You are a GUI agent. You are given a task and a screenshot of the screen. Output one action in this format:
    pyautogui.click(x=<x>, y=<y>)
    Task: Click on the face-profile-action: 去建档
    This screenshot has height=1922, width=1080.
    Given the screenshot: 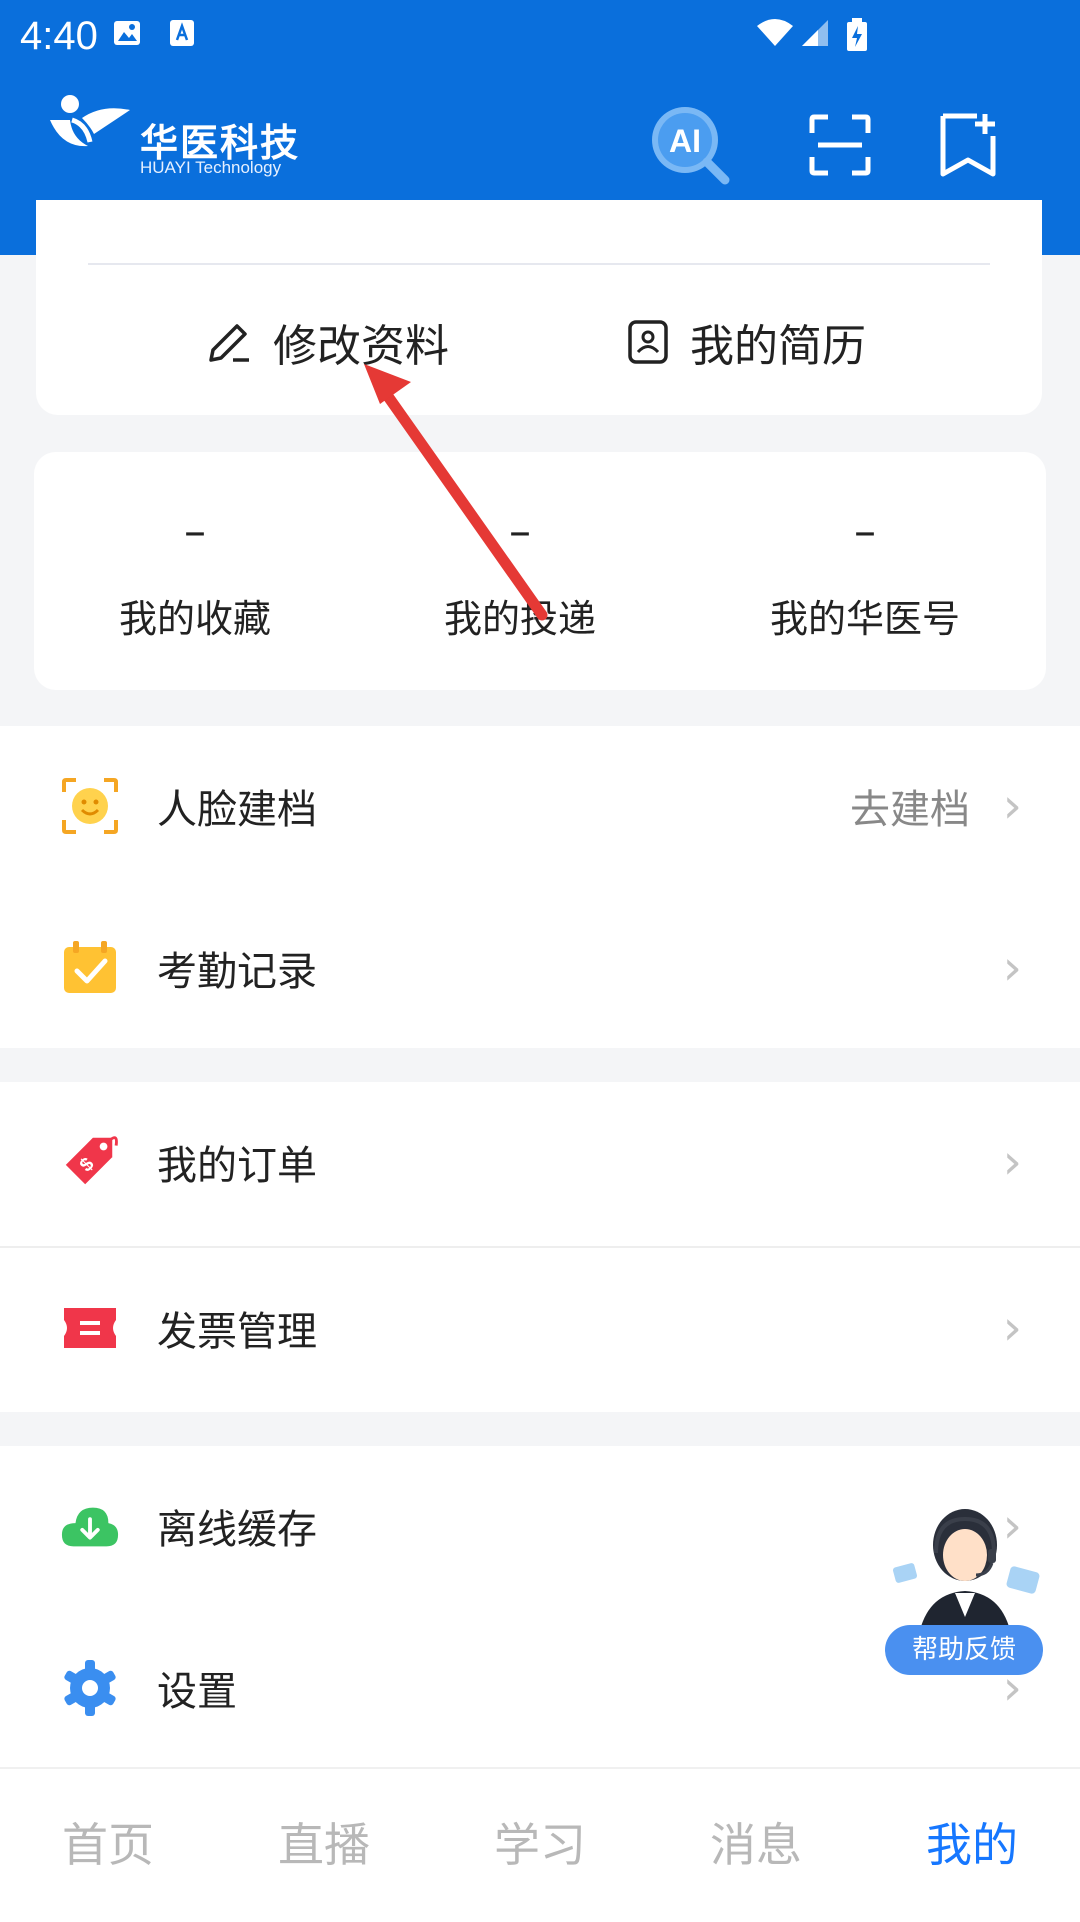 What is the action you would take?
    pyautogui.click(x=910, y=810)
    